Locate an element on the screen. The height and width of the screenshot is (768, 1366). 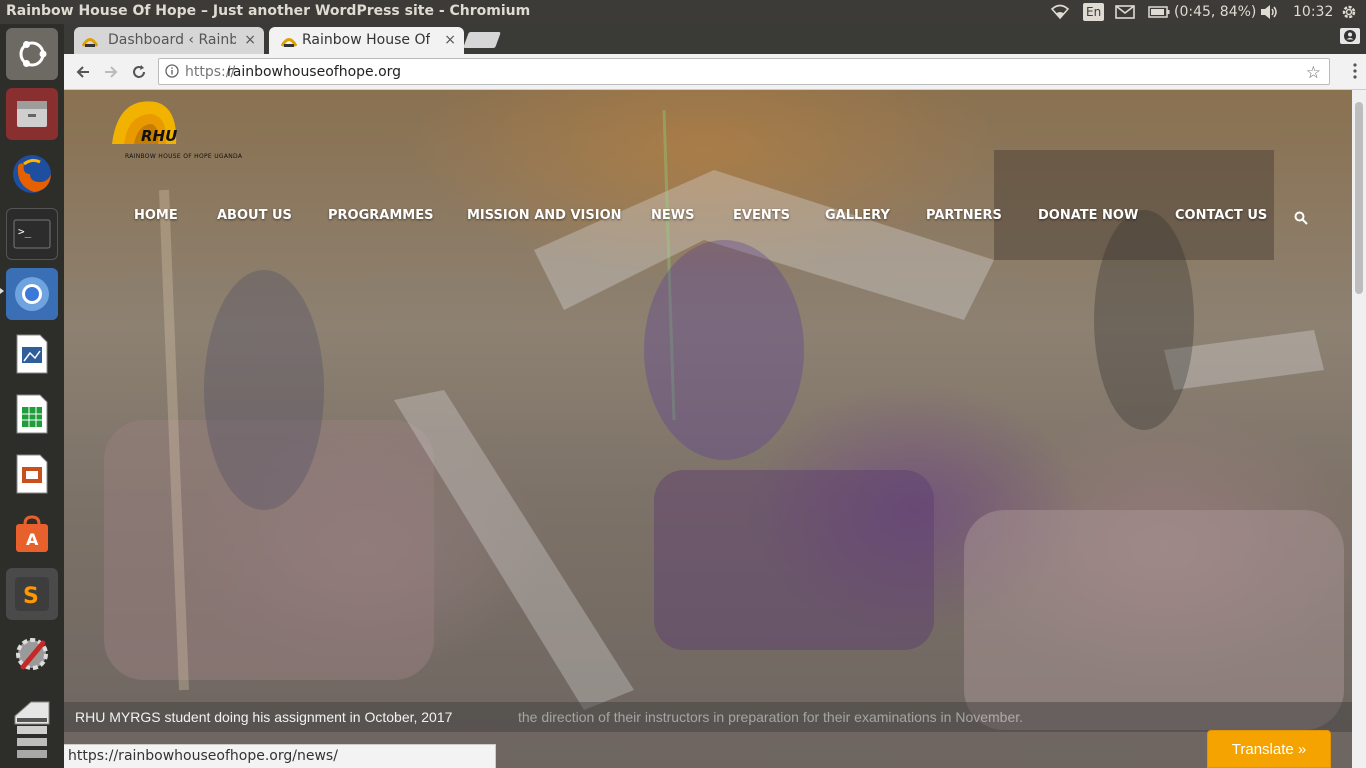
mail-icon is located at coordinates (1125, 12).